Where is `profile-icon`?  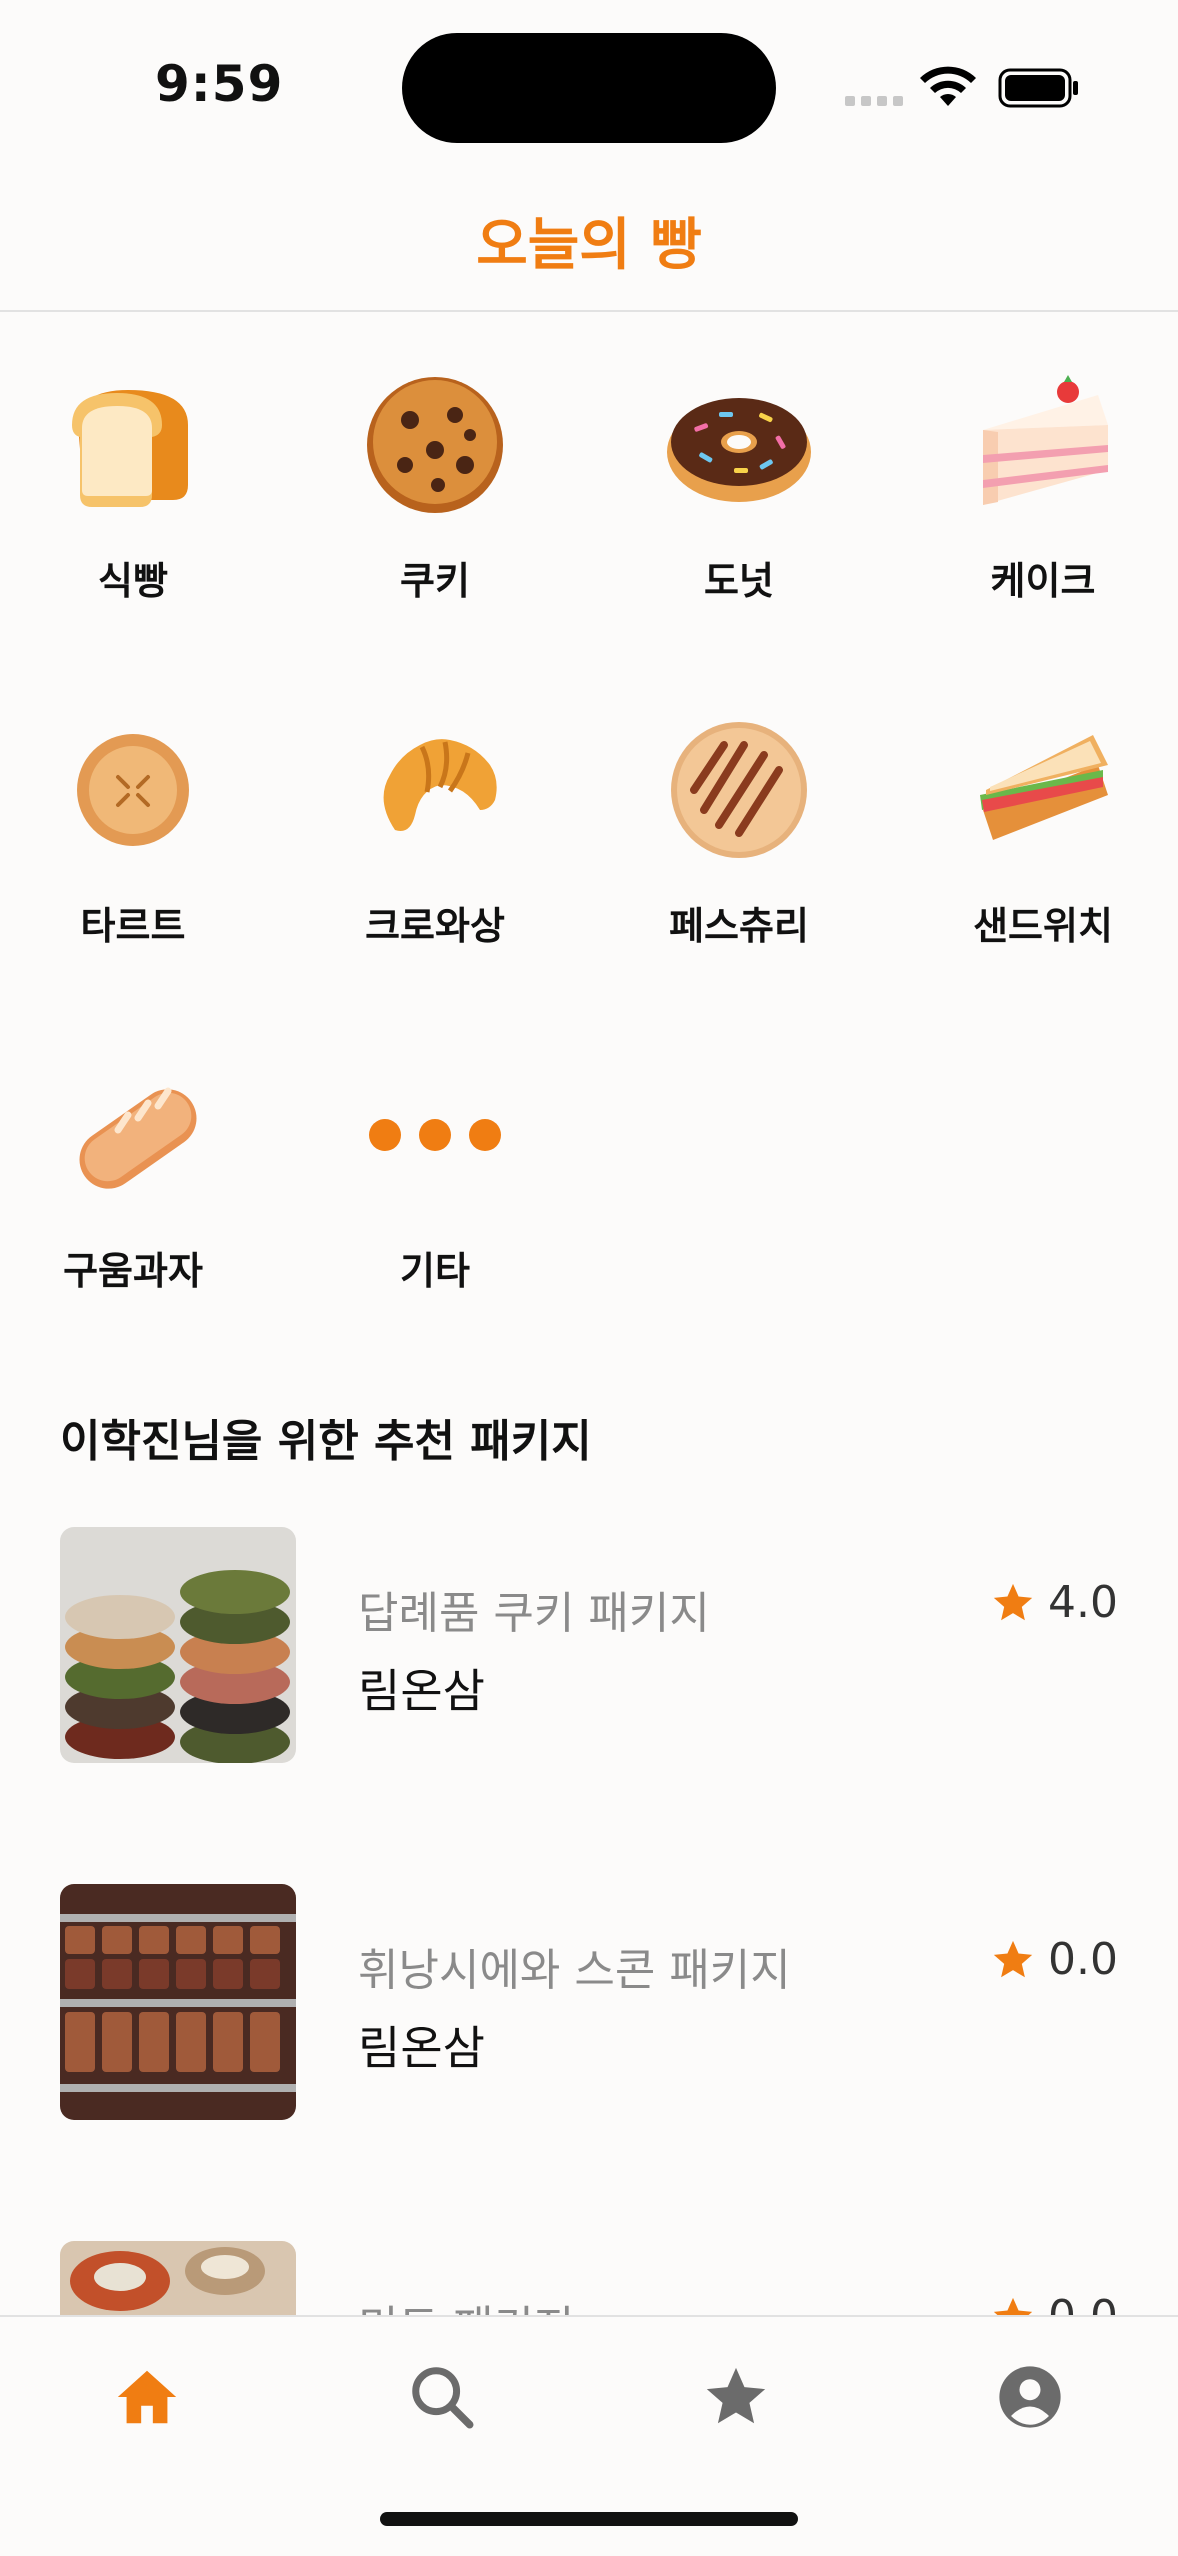
profile-icon is located at coordinates (1030, 2397).